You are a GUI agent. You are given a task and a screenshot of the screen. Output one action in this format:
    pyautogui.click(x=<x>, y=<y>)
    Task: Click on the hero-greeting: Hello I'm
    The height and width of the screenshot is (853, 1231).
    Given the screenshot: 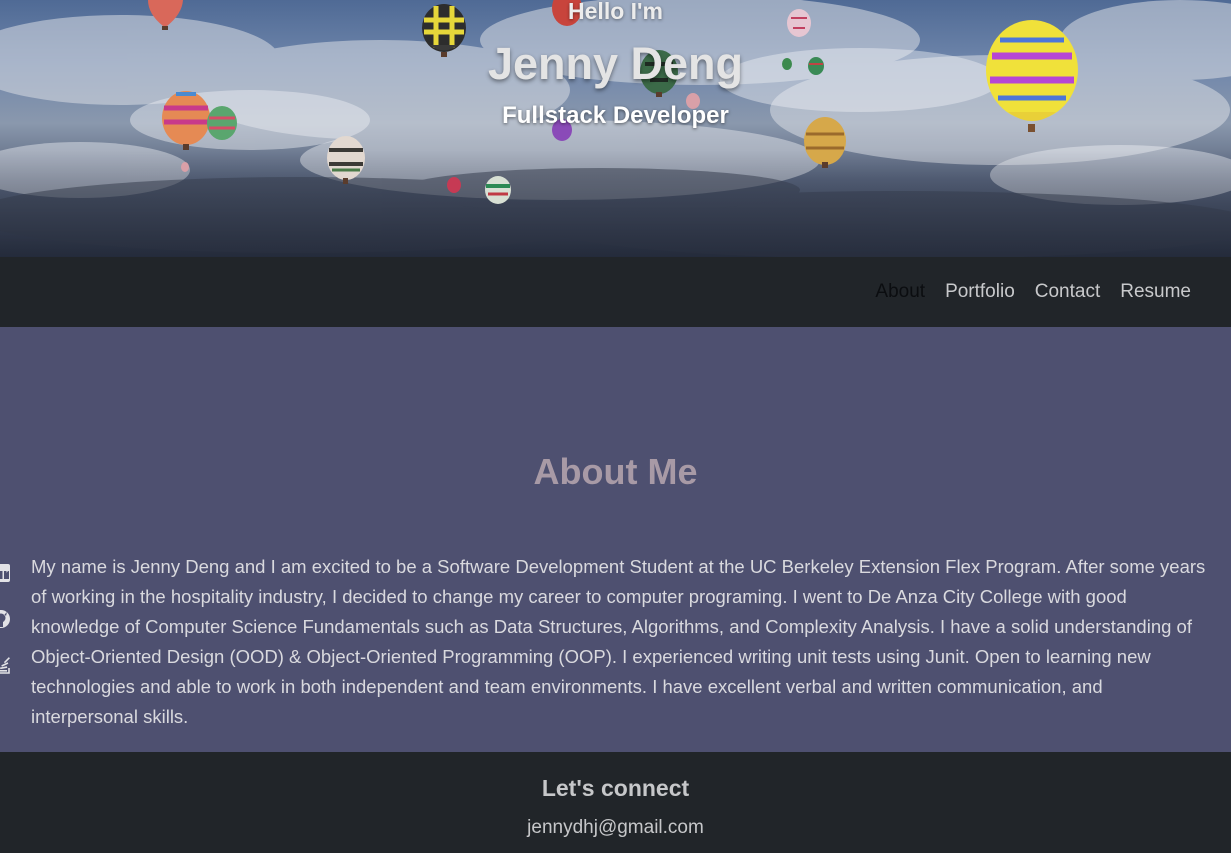 What is the action you would take?
    pyautogui.click(x=615, y=12)
    